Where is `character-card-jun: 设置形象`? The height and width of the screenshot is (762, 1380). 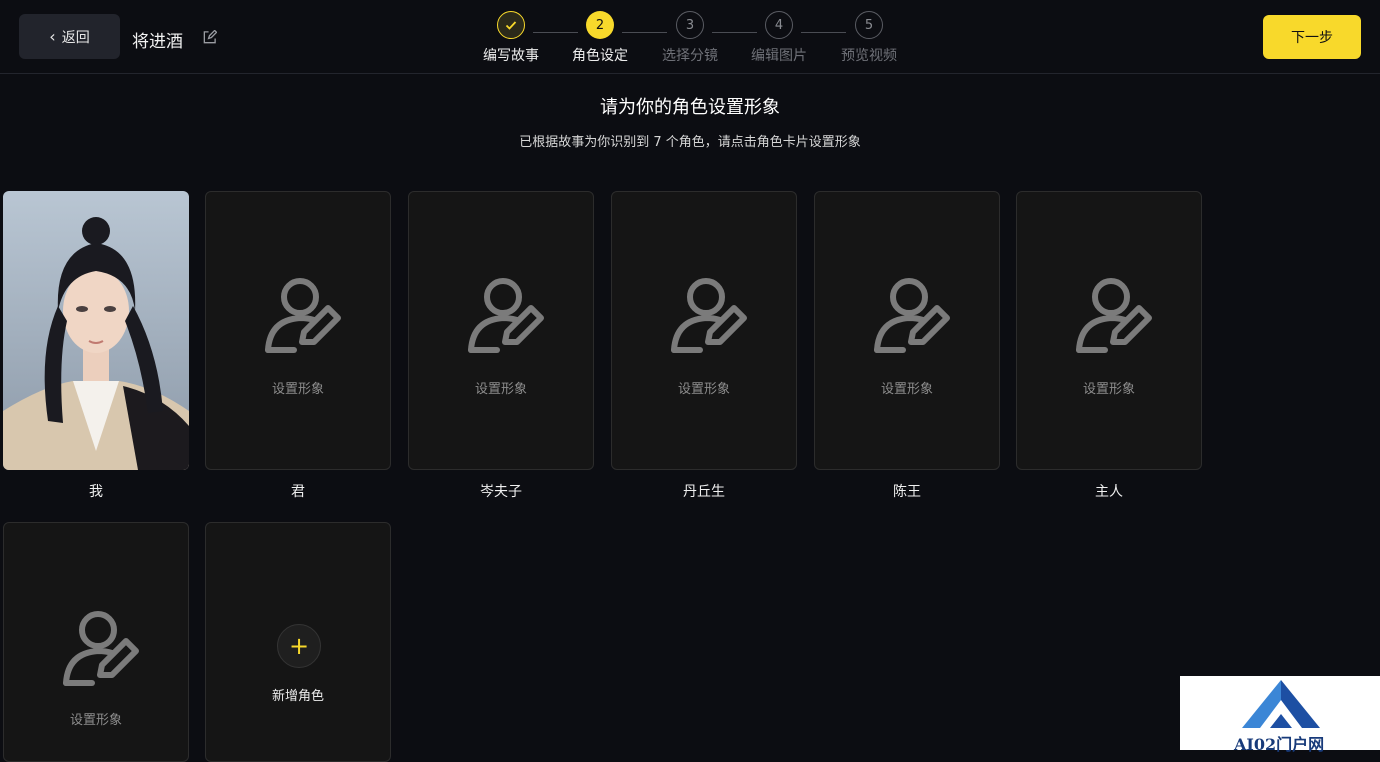 character-card-jun: 设置形象 is located at coordinates (298, 330).